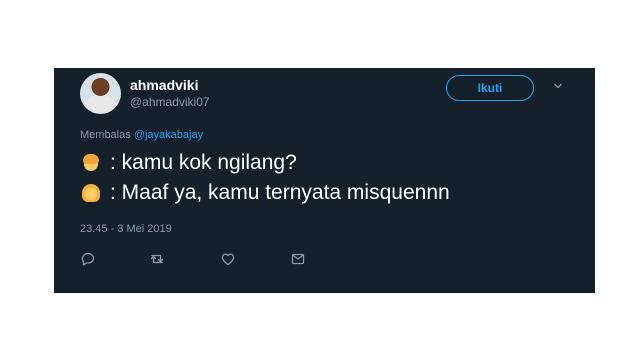 The height and width of the screenshot is (360, 640). Describe the element at coordinates (280, 192) in the screenshot. I see `tweet-line-2-text: : Maaf ya, kamu ternyata misquennn` at that location.